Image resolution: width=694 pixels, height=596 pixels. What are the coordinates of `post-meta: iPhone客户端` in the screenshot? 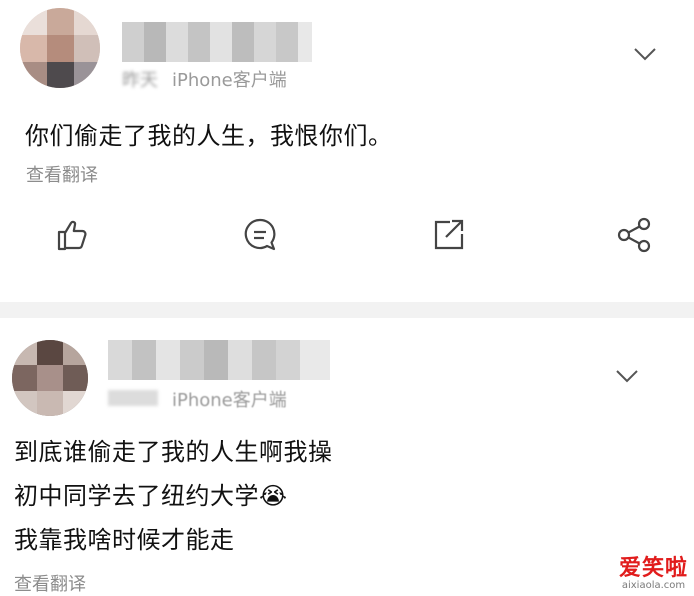 It's located at (197, 399).